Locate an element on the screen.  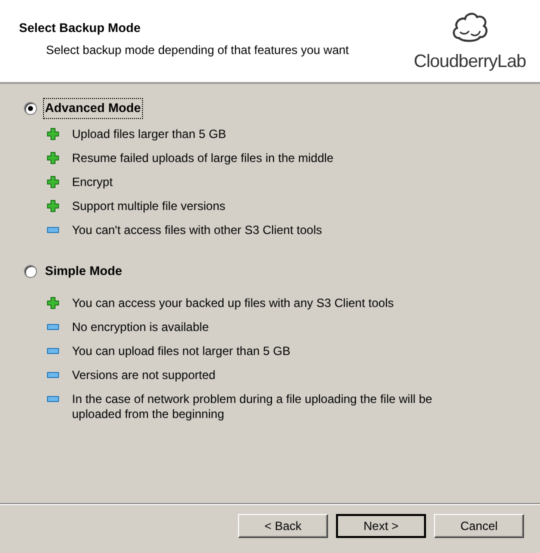
logo-text: CloudberryLab is located at coordinates (470, 61).